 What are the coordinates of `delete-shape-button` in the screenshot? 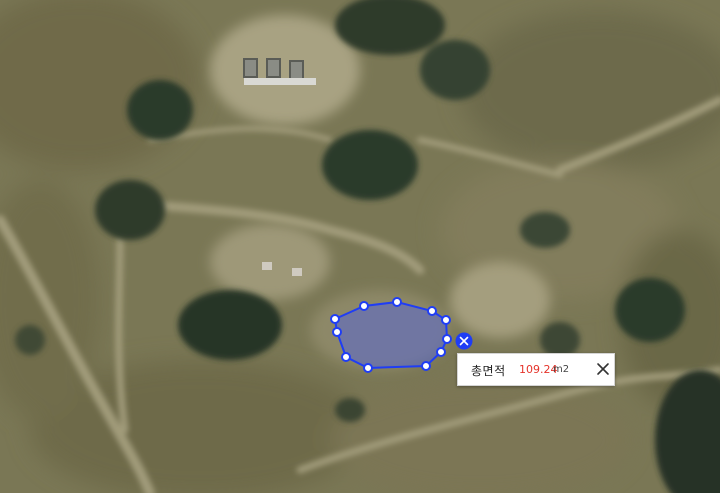 It's located at (464, 341).